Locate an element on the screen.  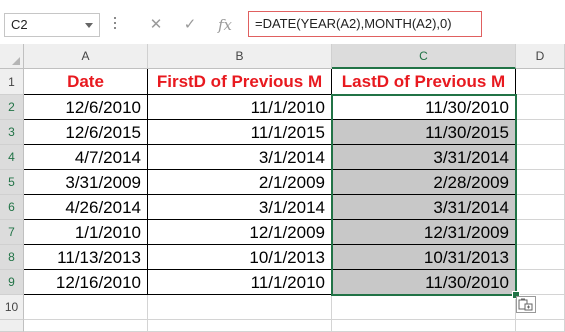
column-header-a: A is located at coordinates (86, 56).